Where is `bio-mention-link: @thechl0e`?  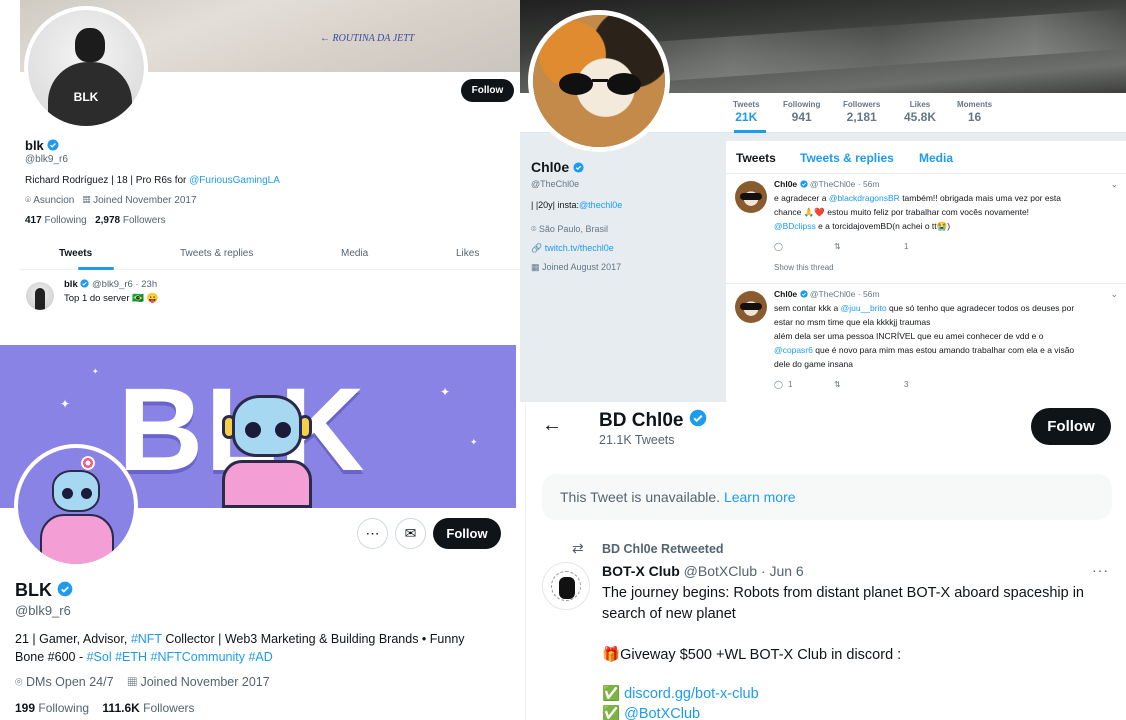
bio-mention-link: @thechl0e is located at coordinates (600, 205).